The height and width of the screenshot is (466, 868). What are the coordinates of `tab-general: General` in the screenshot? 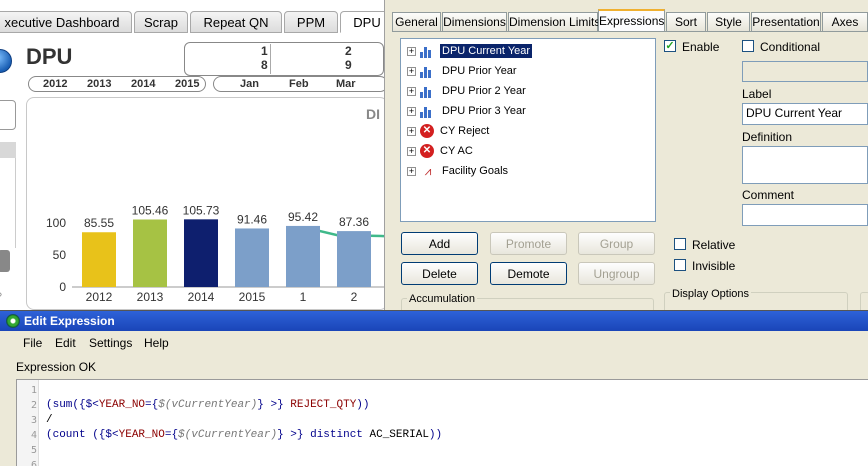 It's located at (416, 21).